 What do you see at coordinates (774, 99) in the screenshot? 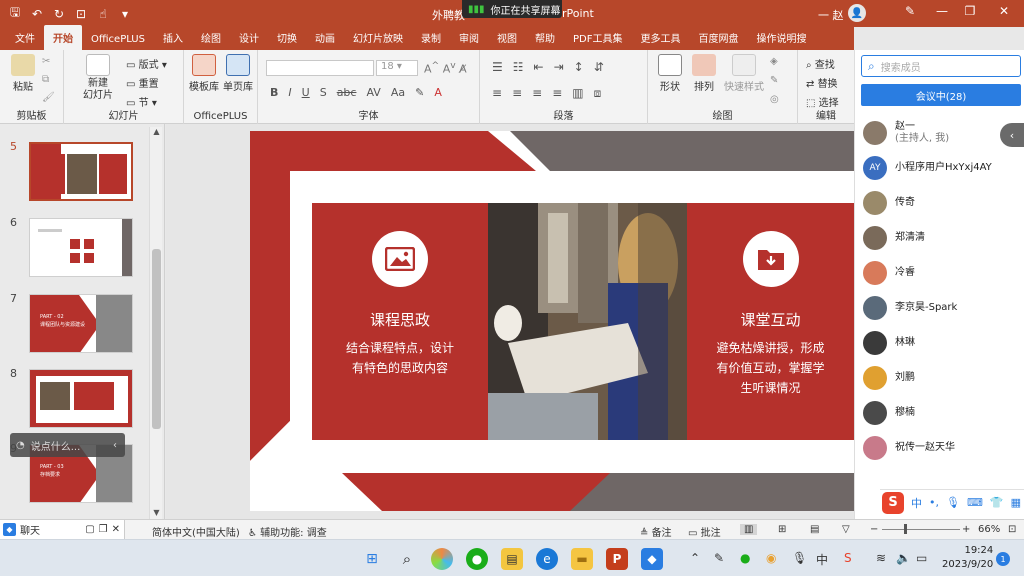
I see `effects-icon: ◎` at bounding box center [774, 99].